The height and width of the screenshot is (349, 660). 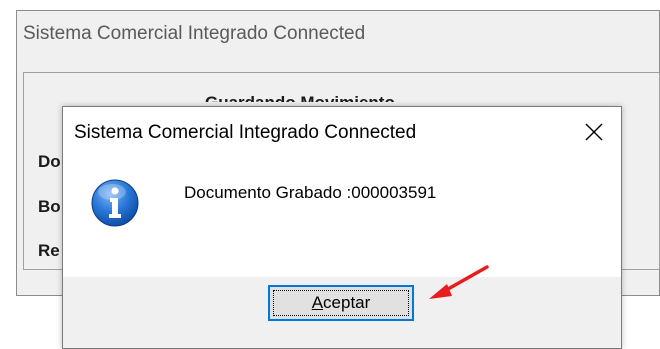 I want to click on dialog-message: Documento Grabado :000003591, so click(x=310, y=192).